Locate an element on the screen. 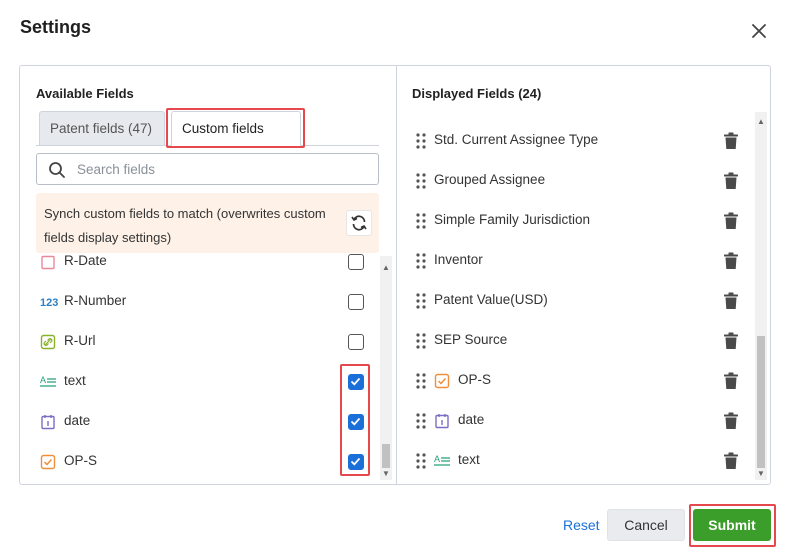  field-label: text is located at coordinates (75, 380).